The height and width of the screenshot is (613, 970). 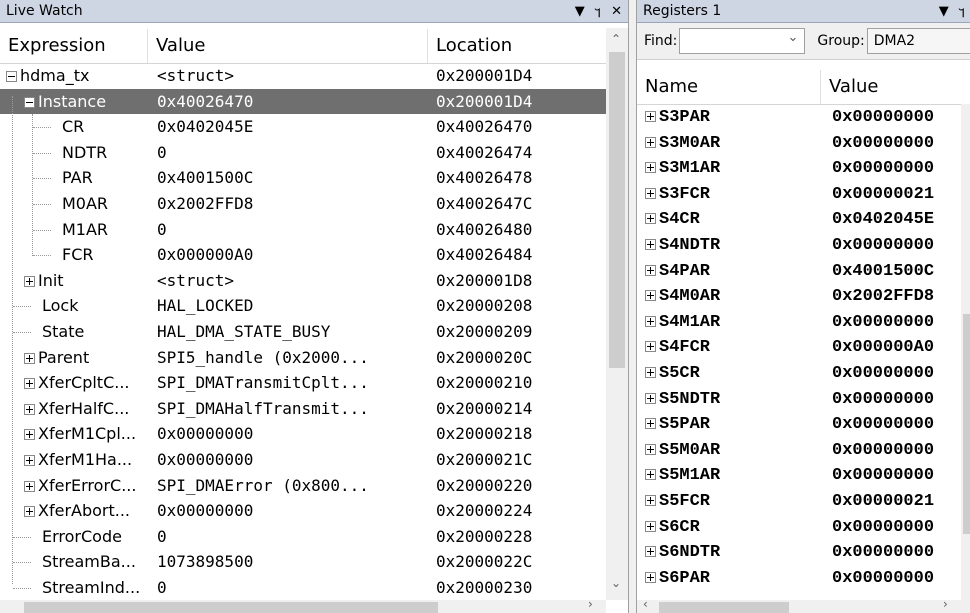 I want to click on table-row: M1AR 0 0x40026480, so click(x=303, y=230).